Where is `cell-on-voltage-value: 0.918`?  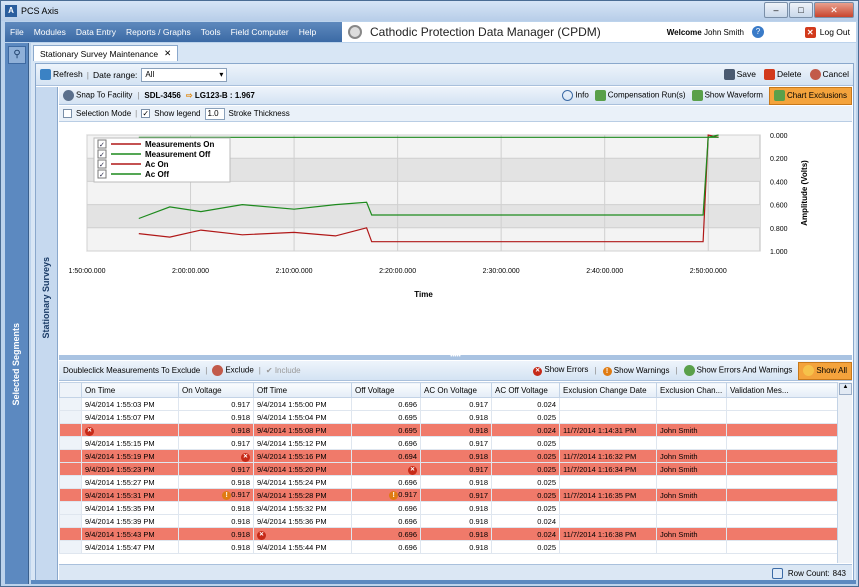
cell-on-voltage-value: 0.918 is located at coordinates (240, 547).